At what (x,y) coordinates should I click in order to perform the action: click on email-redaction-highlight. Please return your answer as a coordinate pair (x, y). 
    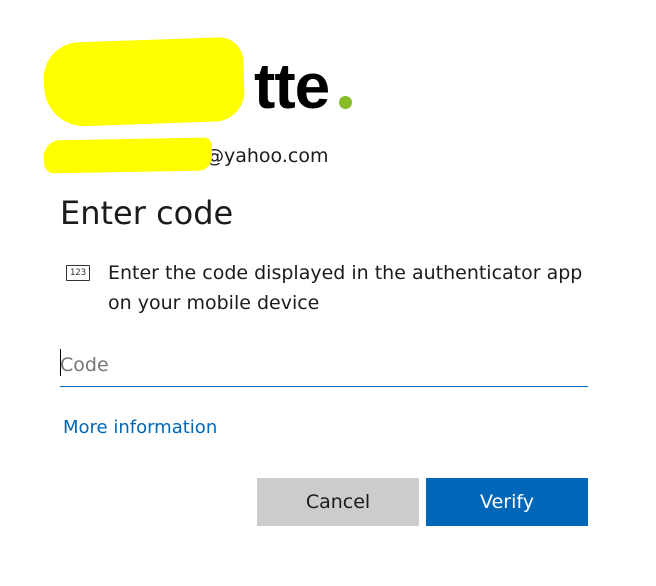
    Looking at the image, I should click on (128, 155).